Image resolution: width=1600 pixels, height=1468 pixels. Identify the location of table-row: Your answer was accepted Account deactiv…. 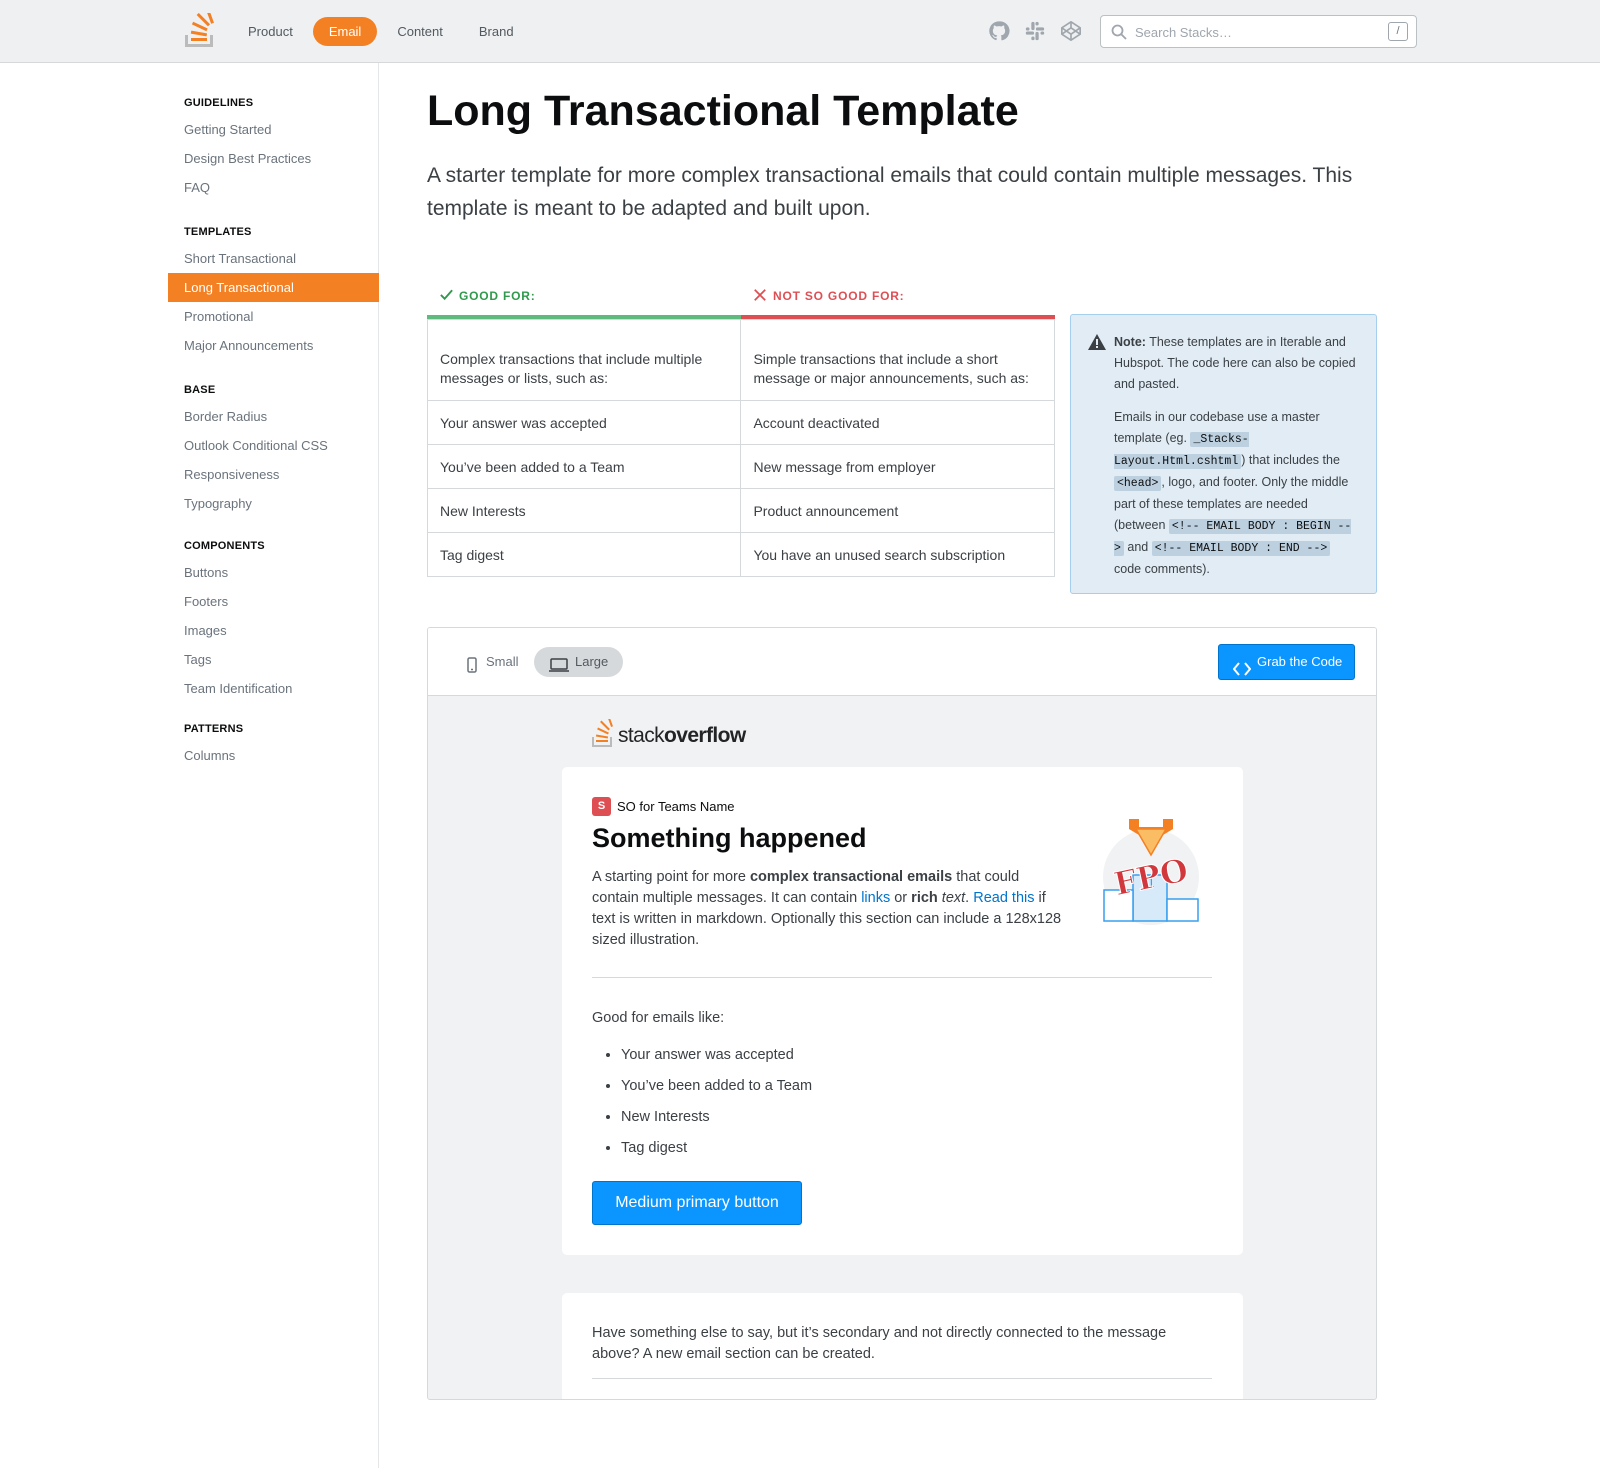
(740, 422).